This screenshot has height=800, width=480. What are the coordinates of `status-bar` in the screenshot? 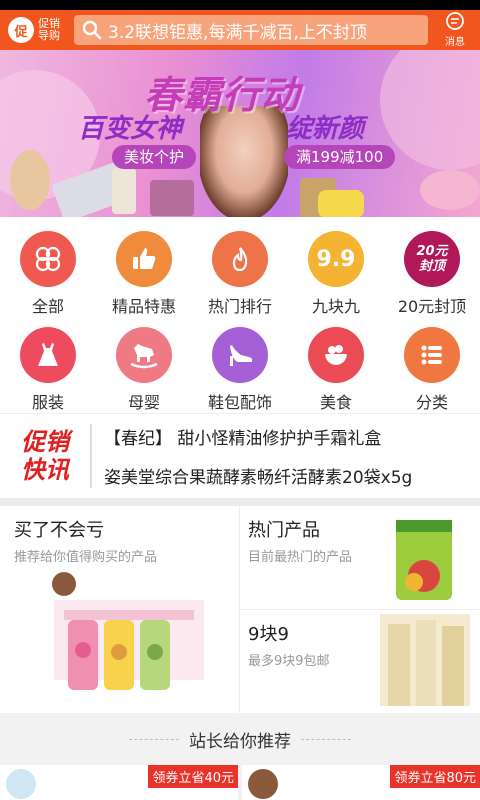 It's located at (240, 5).